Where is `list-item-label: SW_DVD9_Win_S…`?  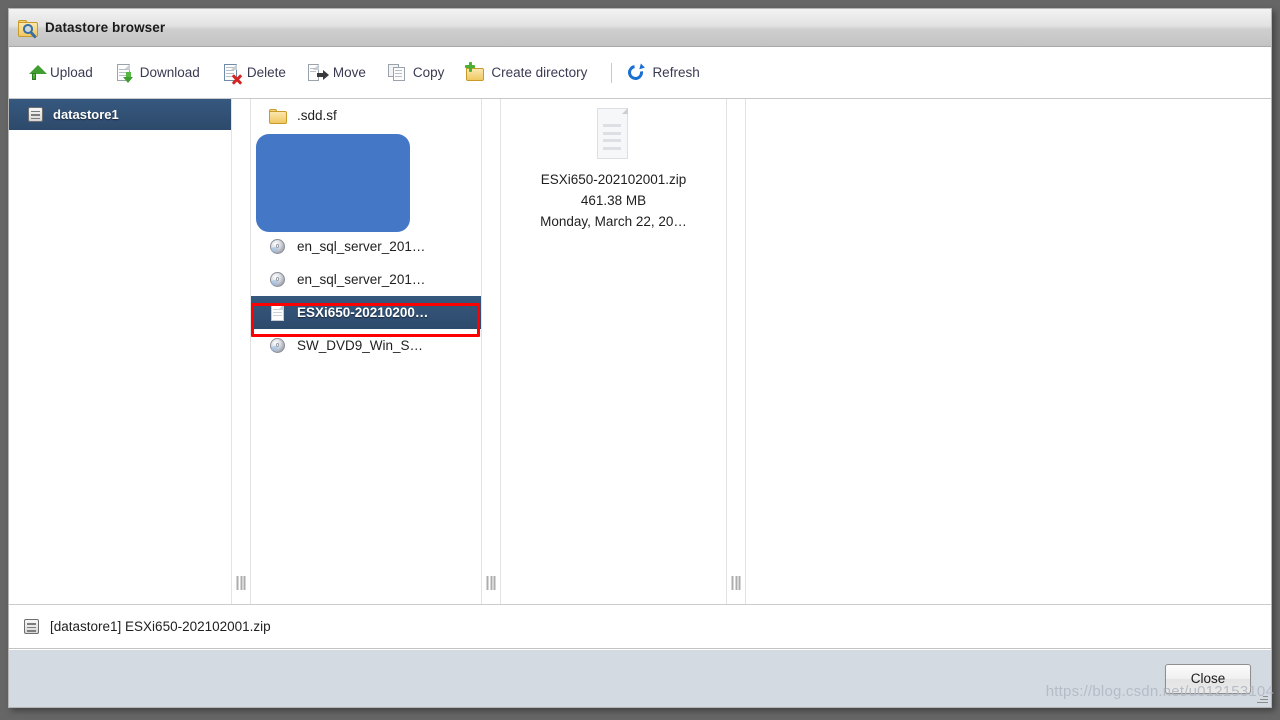 list-item-label: SW_DVD9_Win_S… is located at coordinates (360, 345).